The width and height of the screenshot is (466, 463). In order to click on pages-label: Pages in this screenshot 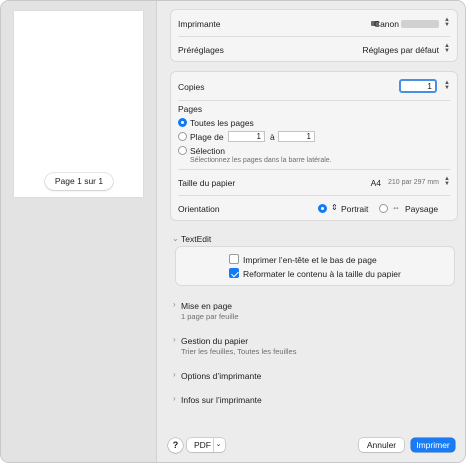, I will do `click(190, 109)`.